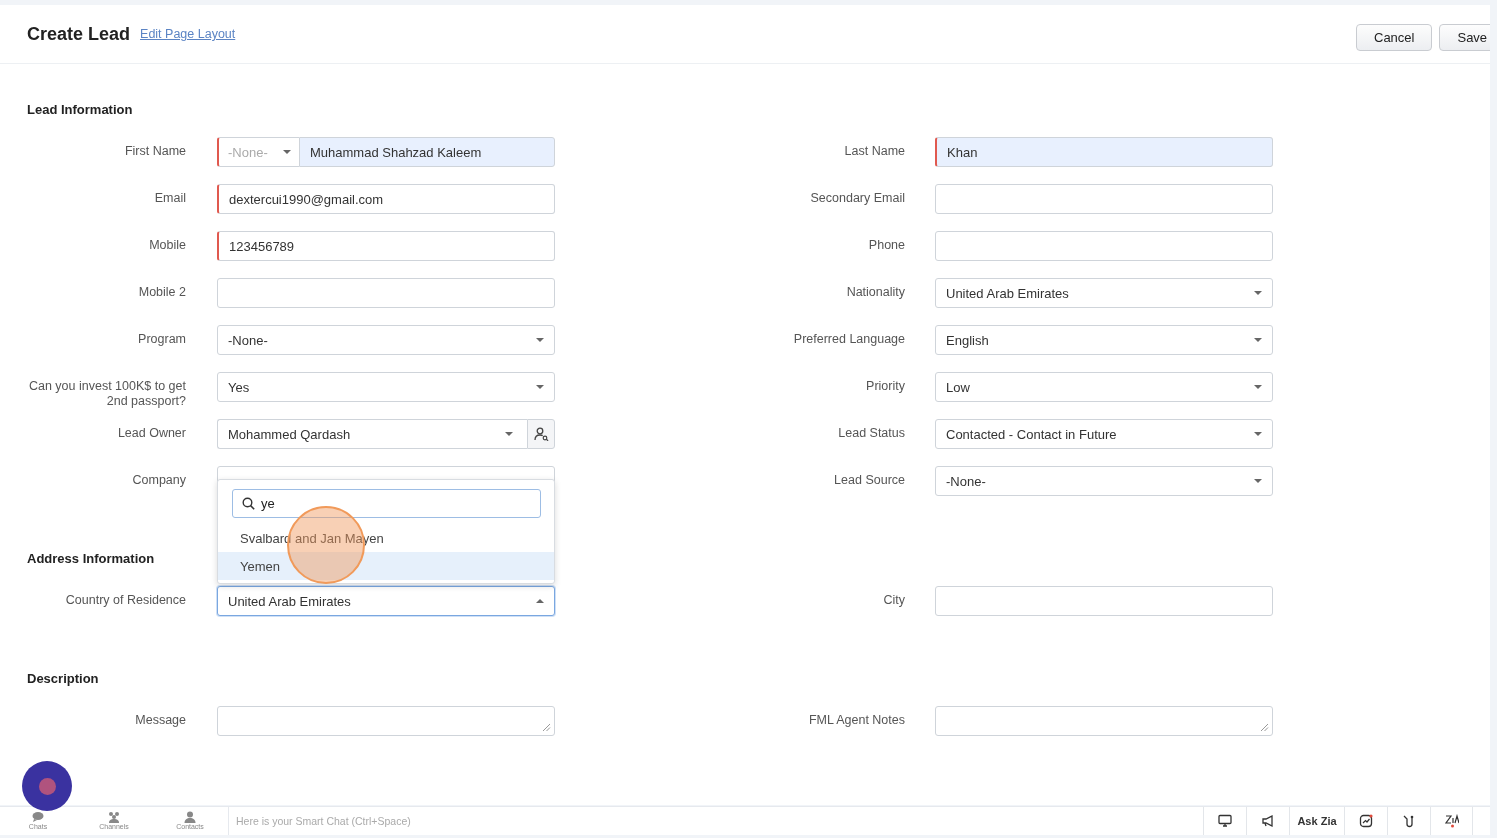 This screenshot has height=838, width=1497. What do you see at coordinates (856, 720) in the screenshot?
I see `field-label: FML Agent Notes` at bounding box center [856, 720].